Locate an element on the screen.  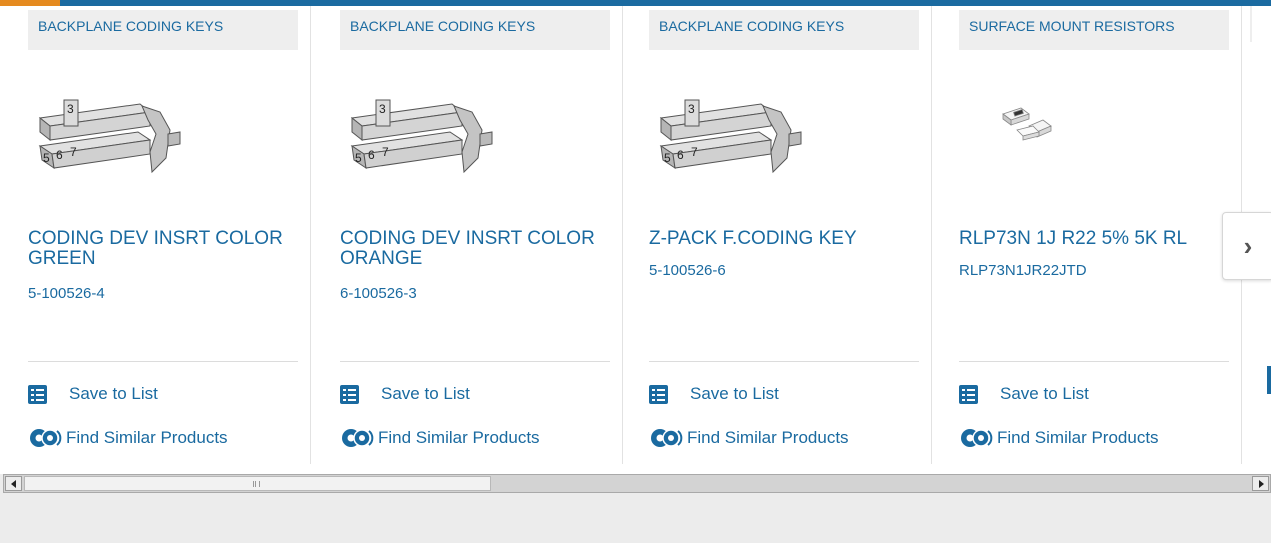
next-card-peek-icon is located at coordinates (1269, 380).